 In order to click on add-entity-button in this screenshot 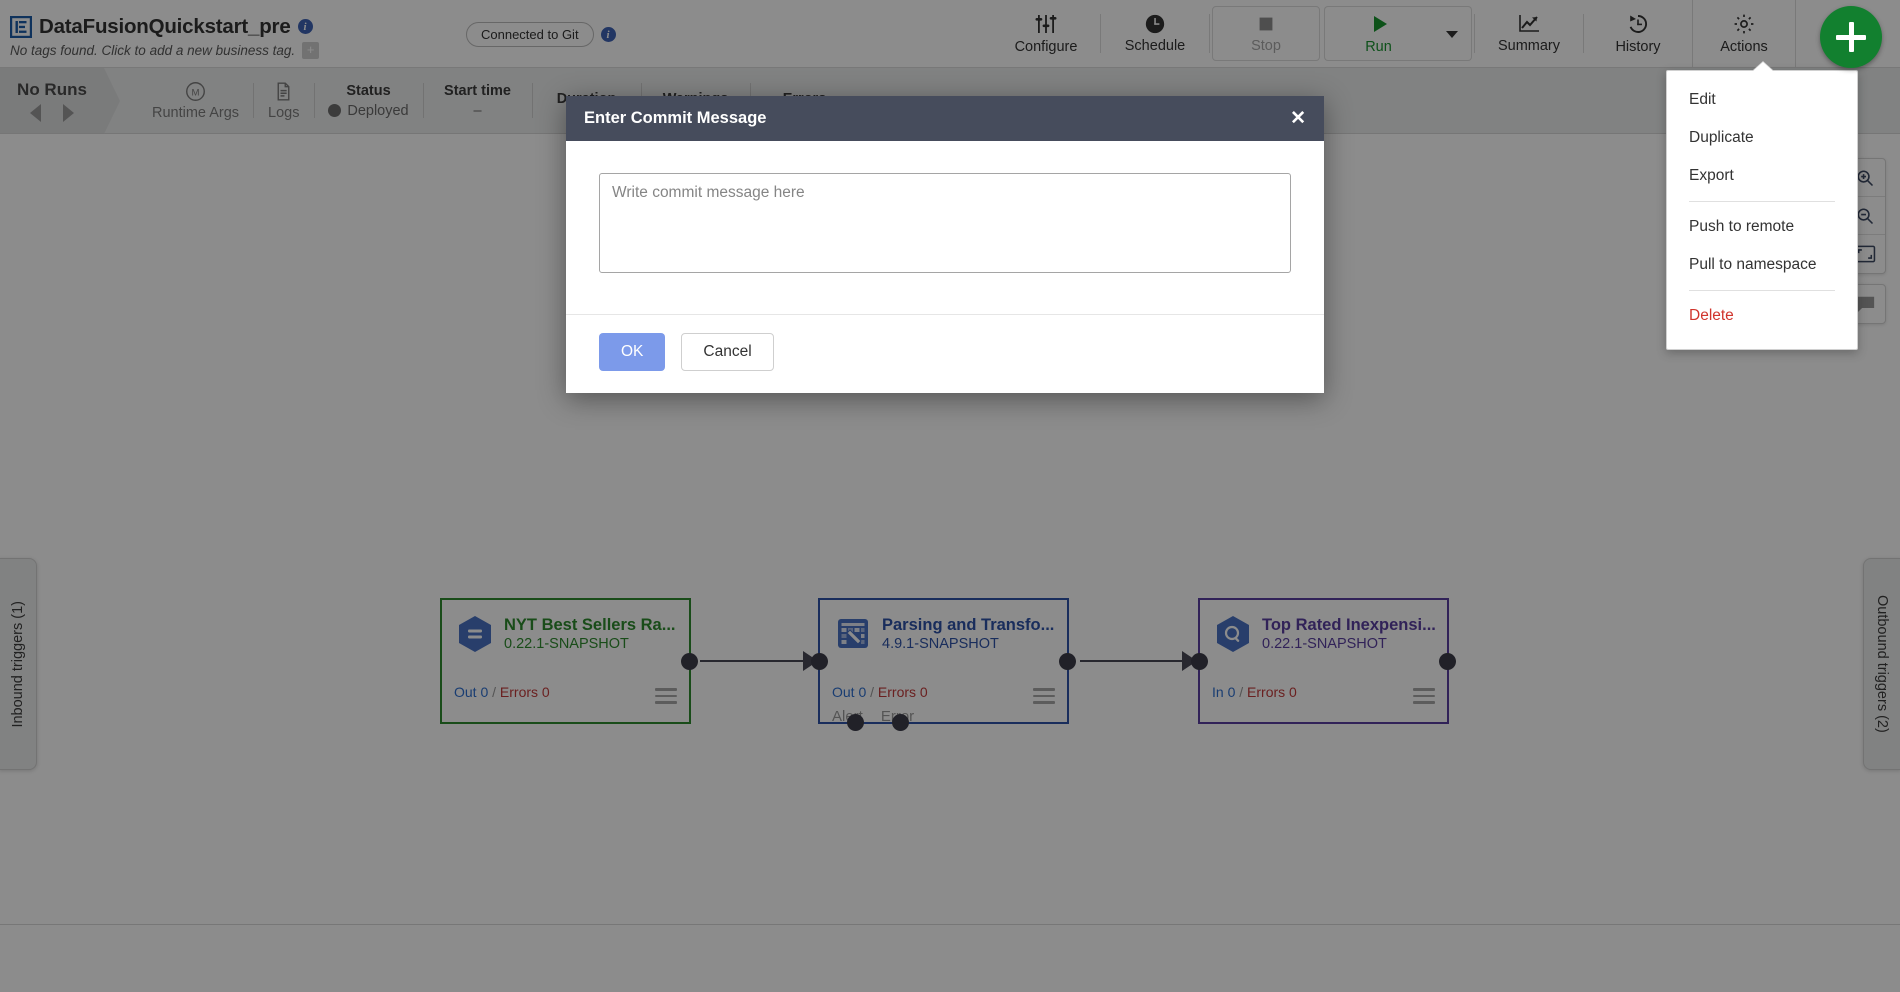, I will do `click(1851, 37)`.